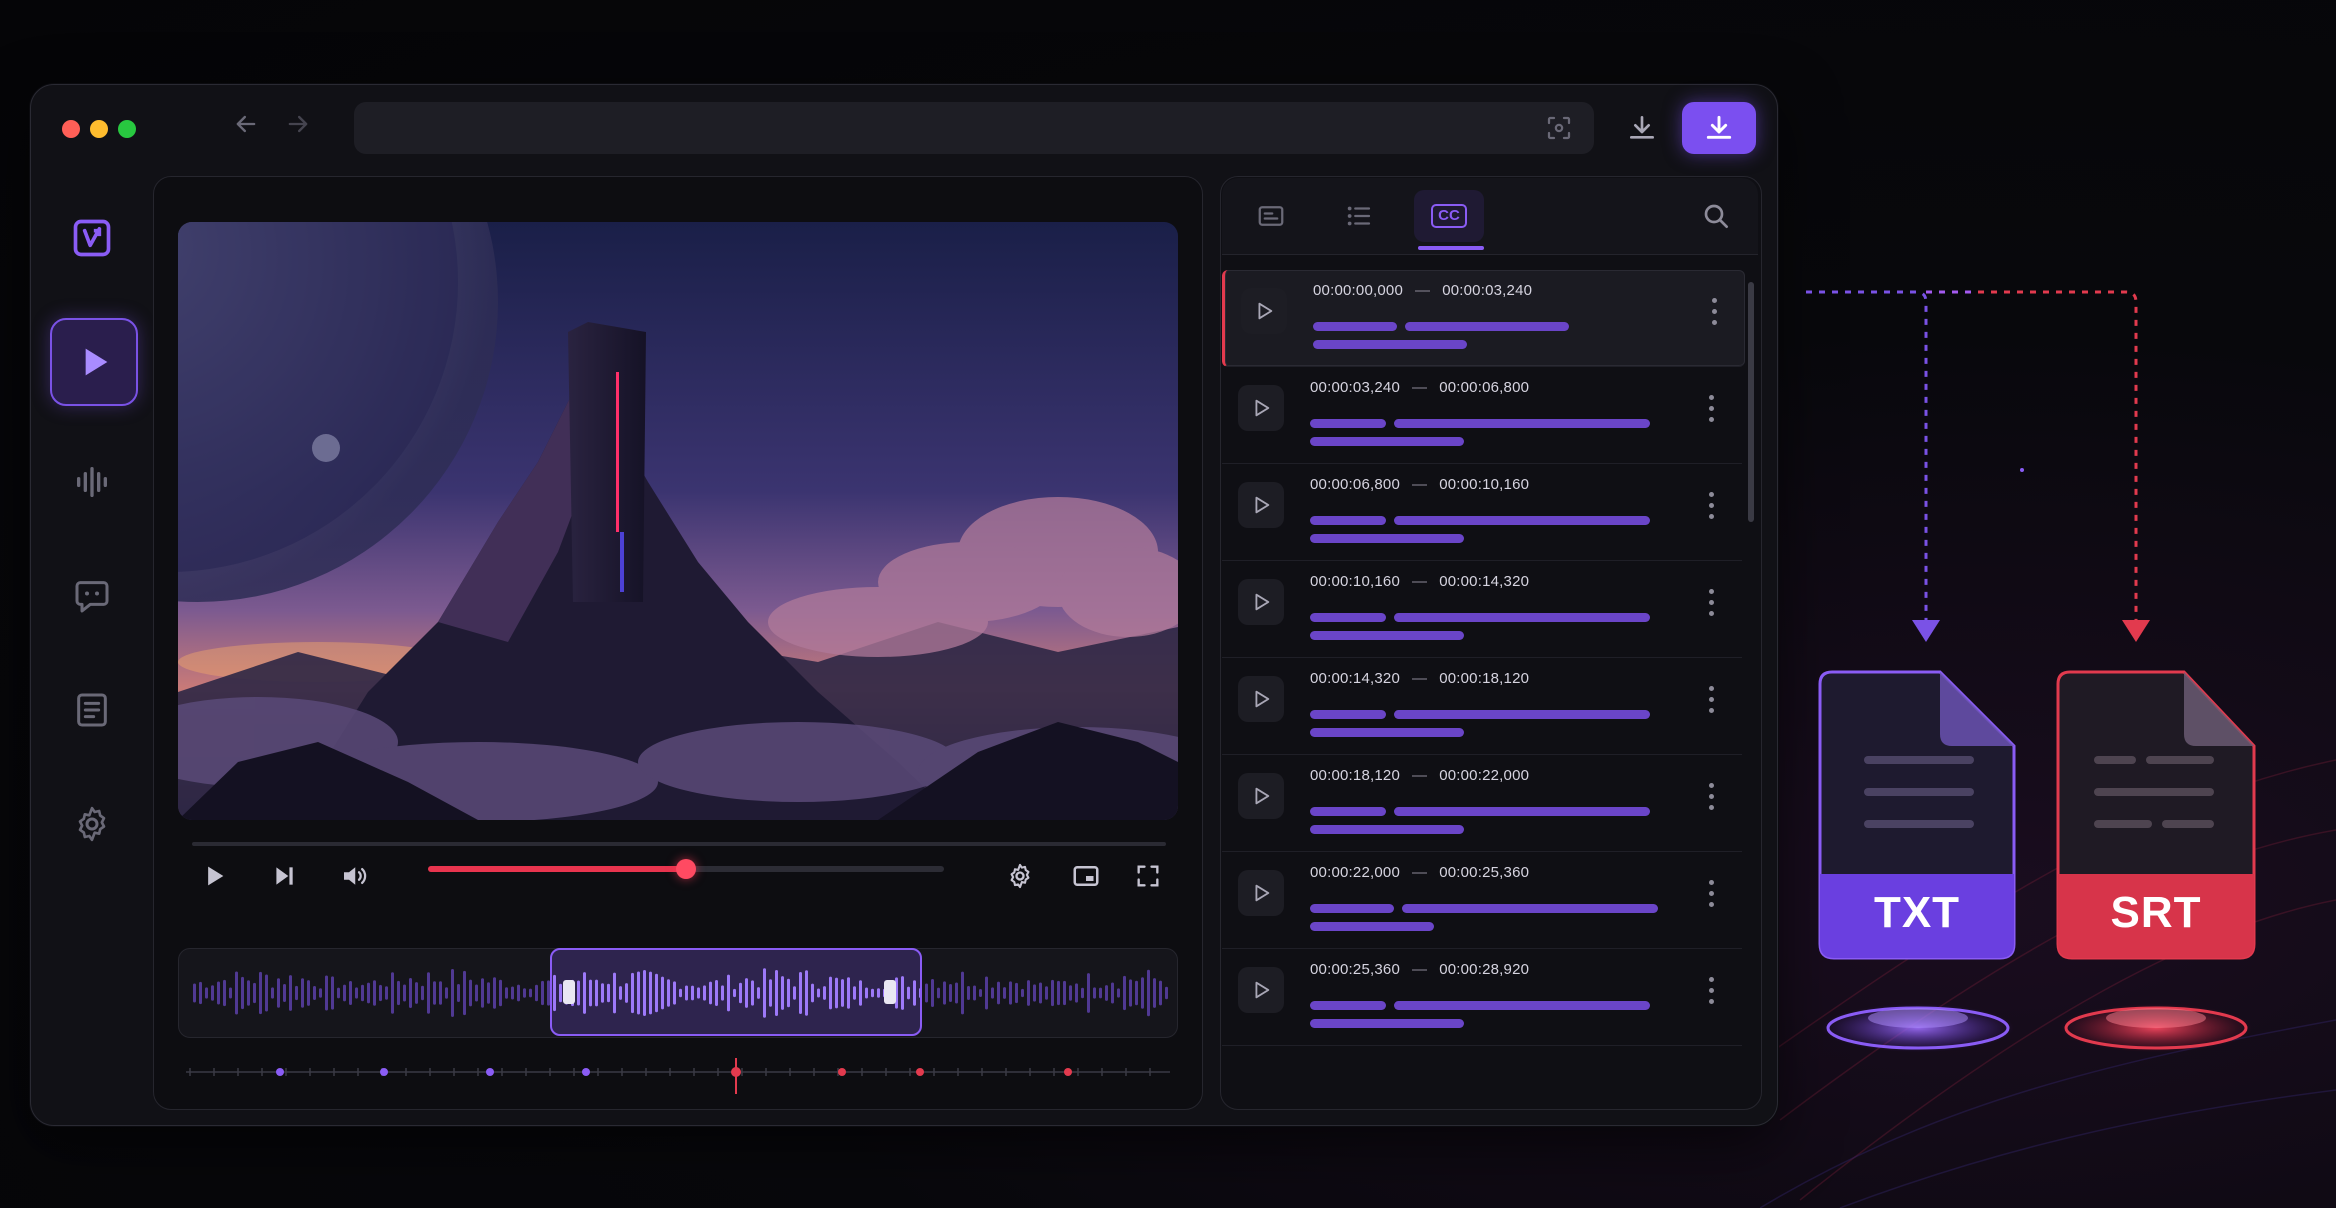 This screenshot has width=2336, height=1208. I want to click on subtitle-row: 00:00:03,240 — 00:00:06,800, so click(1482, 415).